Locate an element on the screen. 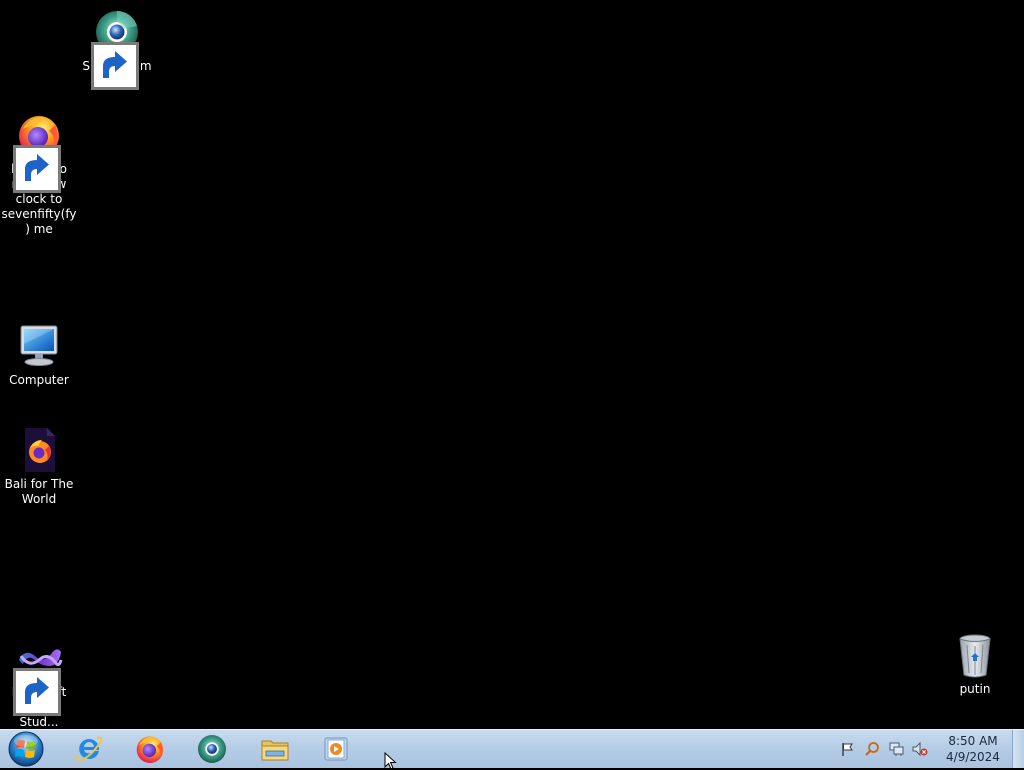 The image size is (1024, 770). taskbar-media-player is located at coordinates (336, 749).